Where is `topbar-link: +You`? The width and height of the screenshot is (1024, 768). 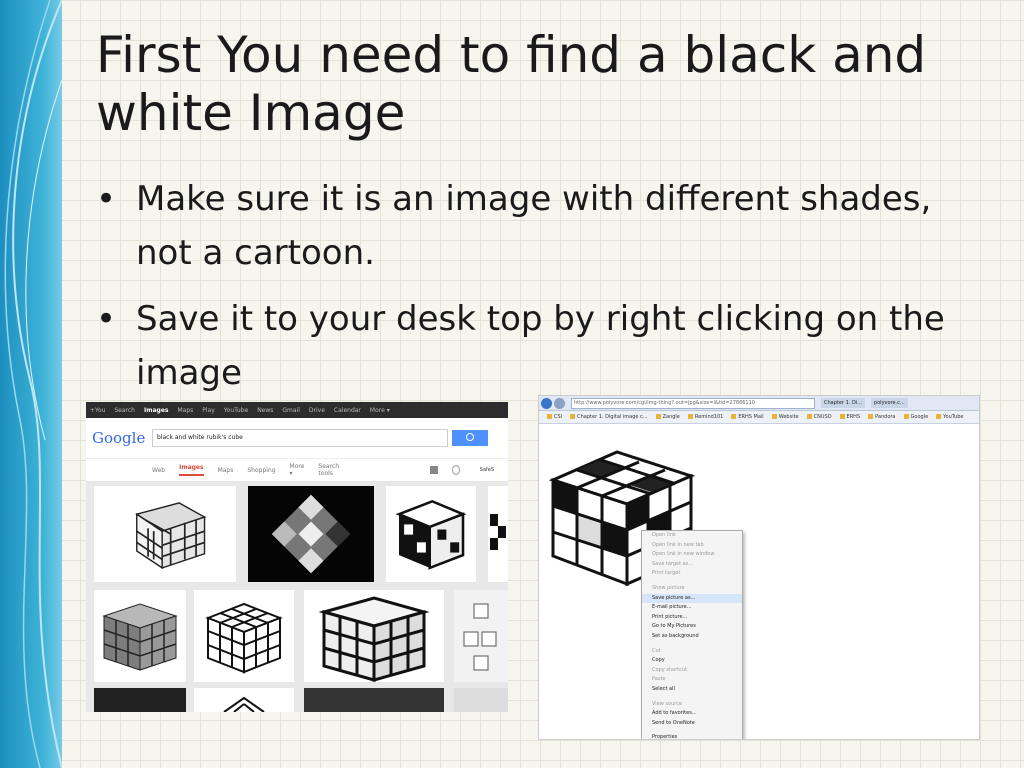 topbar-link: +You is located at coordinates (97, 410).